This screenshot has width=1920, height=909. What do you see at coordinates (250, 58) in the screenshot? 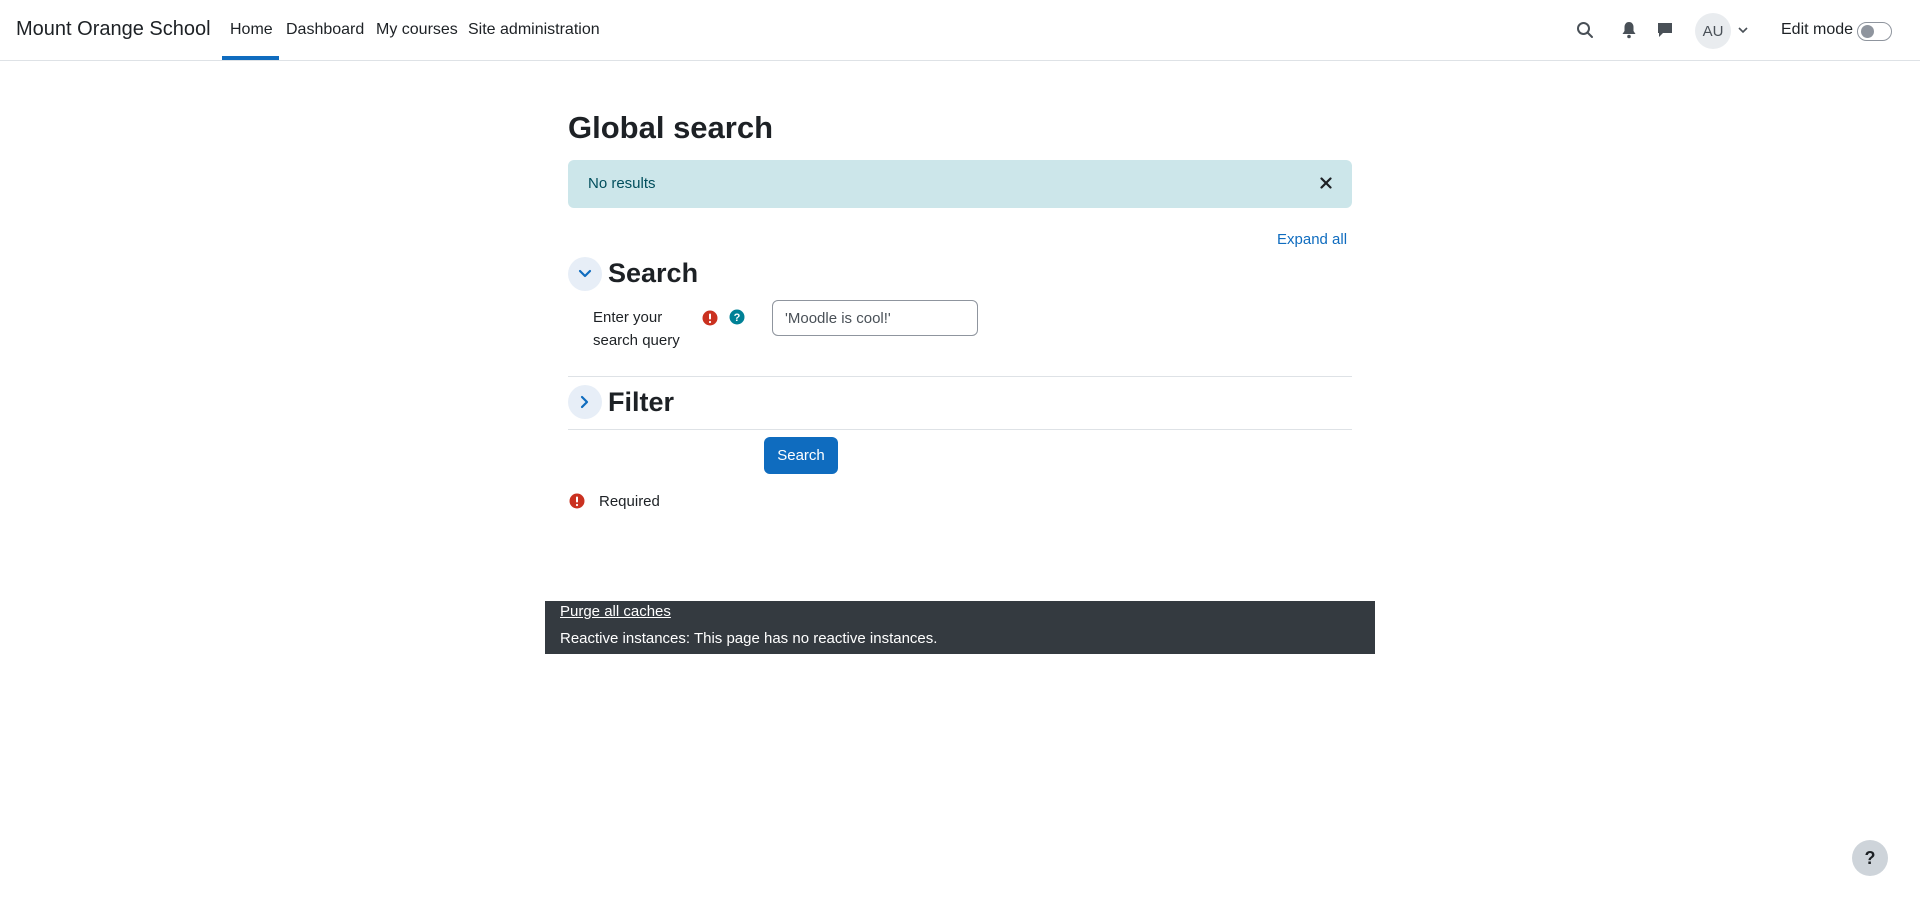
I see `nav-active-indicator` at bounding box center [250, 58].